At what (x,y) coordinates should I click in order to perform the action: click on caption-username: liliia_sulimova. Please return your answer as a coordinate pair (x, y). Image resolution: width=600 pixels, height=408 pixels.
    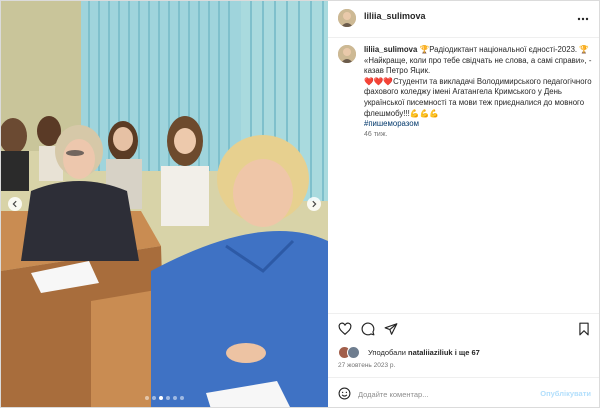
    Looking at the image, I should click on (390, 49).